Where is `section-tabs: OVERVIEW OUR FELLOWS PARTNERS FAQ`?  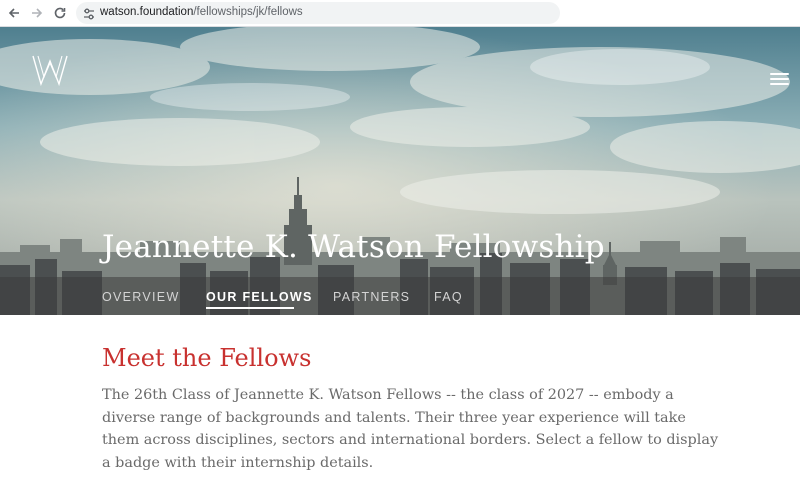 section-tabs: OVERVIEW OUR FELLOWS PARTNERS FAQ is located at coordinates (400, 296).